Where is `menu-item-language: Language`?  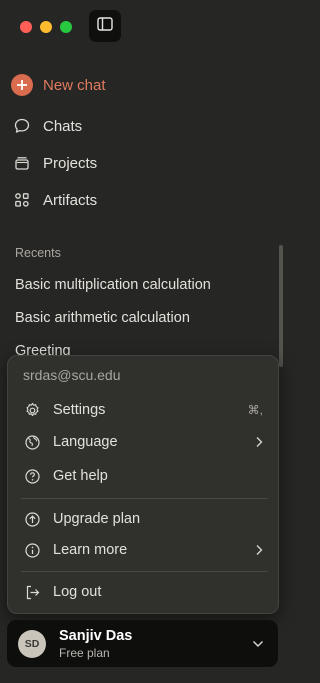 menu-item-language: Language is located at coordinates (143, 442).